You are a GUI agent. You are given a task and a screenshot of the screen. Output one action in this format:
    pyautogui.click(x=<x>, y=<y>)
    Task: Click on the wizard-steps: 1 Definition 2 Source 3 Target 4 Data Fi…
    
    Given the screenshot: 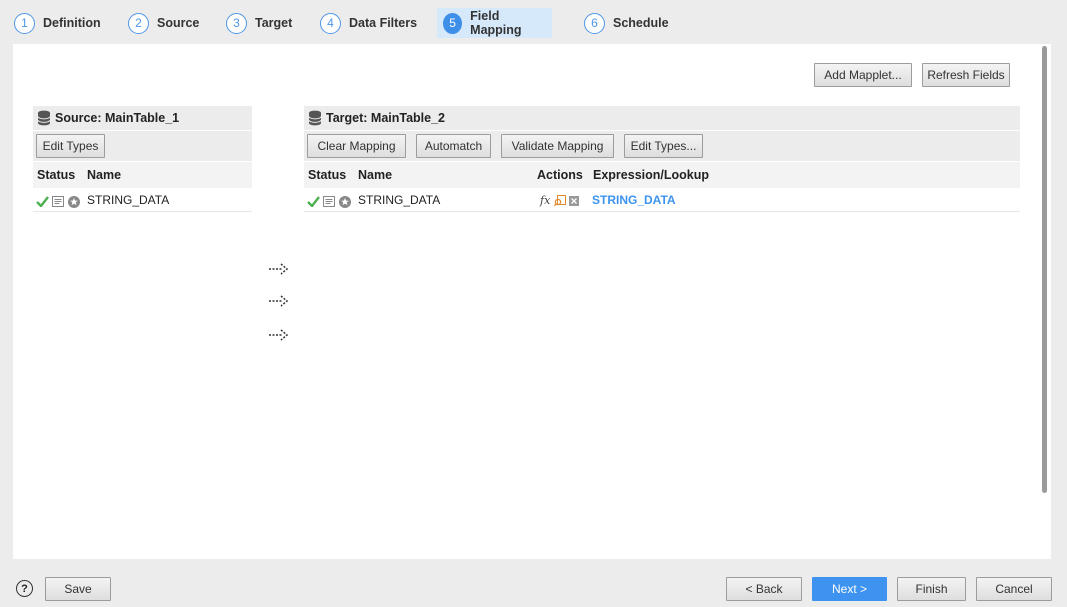 What is the action you would take?
    pyautogui.click(x=533, y=22)
    